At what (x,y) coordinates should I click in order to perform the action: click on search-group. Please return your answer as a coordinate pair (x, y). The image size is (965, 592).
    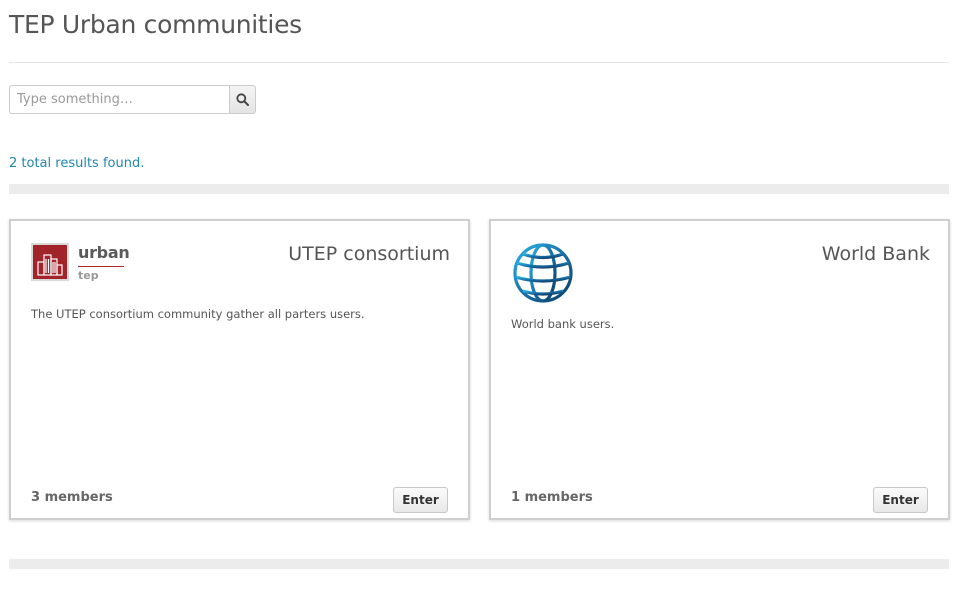
    Looking at the image, I should click on (132, 99).